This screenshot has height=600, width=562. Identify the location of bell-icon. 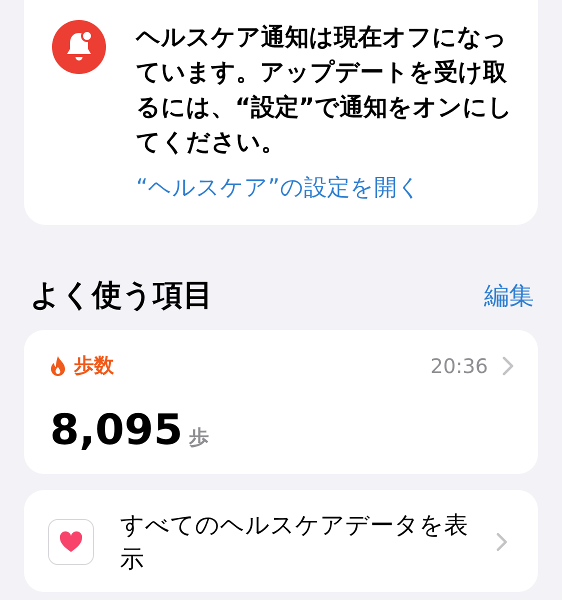
(79, 47).